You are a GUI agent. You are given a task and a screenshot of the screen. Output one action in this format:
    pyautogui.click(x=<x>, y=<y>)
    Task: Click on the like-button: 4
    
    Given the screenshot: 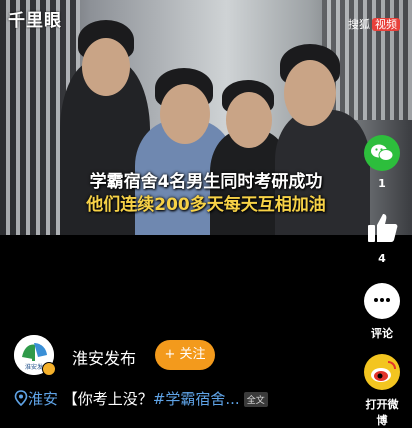 What is the action you would take?
    pyautogui.click(x=382, y=237)
    